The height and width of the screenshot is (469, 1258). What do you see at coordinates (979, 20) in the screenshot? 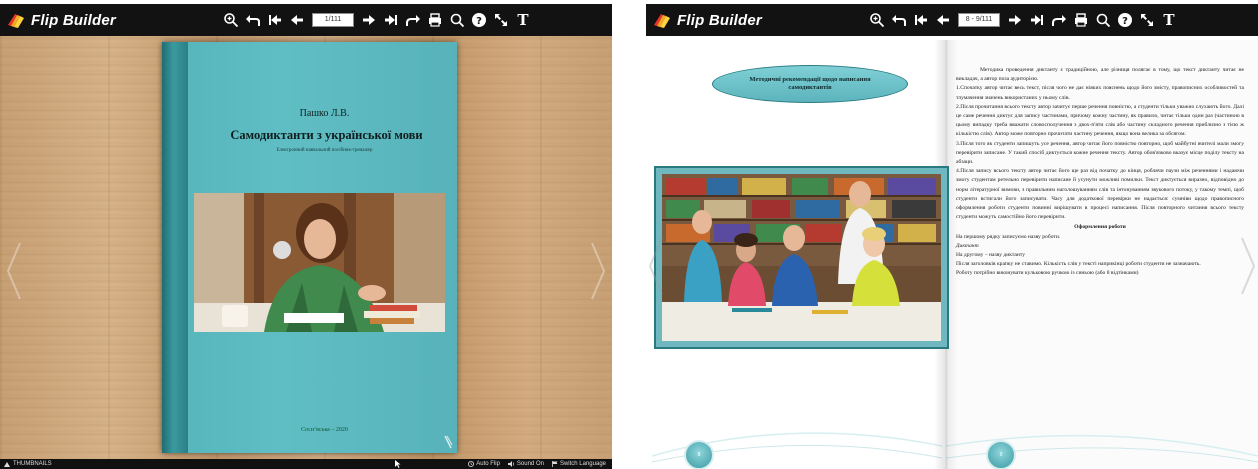
I see `page-number-field: 8 - 9/111` at bounding box center [979, 20].